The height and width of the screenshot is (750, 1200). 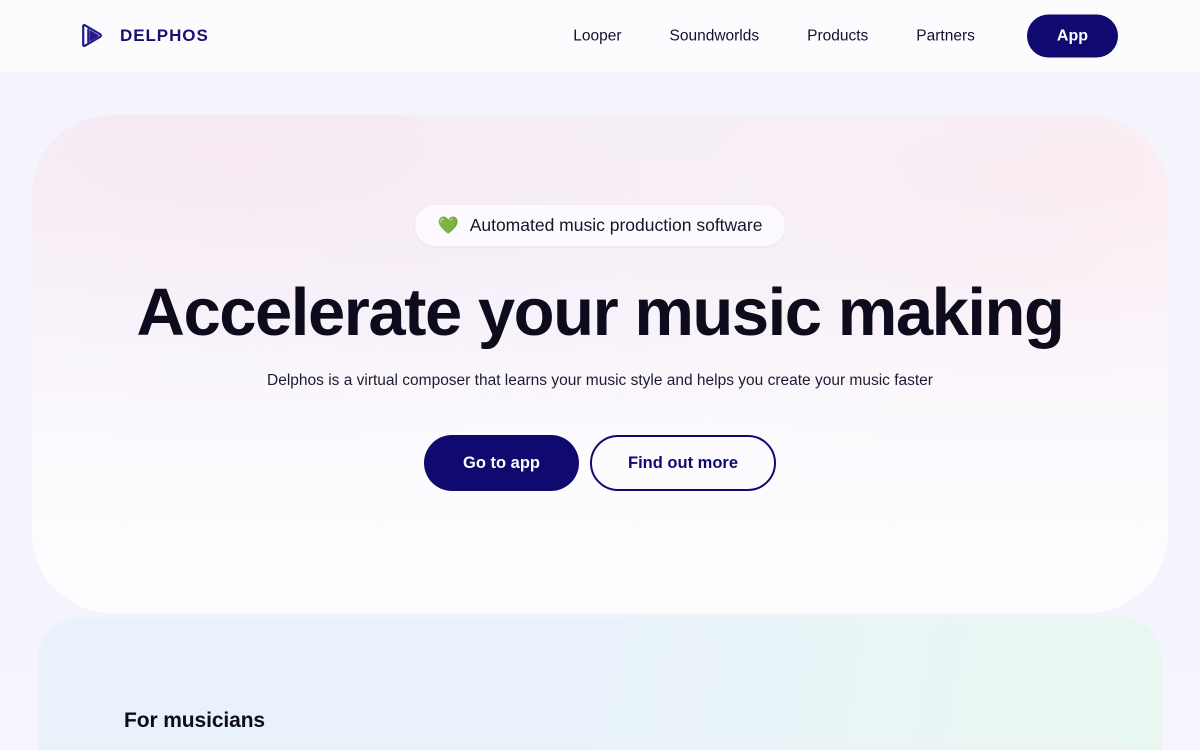 What do you see at coordinates (945, 36) in the screenshot?
I see `nav-item-partners: Partners` at bounding box center [945, 36].